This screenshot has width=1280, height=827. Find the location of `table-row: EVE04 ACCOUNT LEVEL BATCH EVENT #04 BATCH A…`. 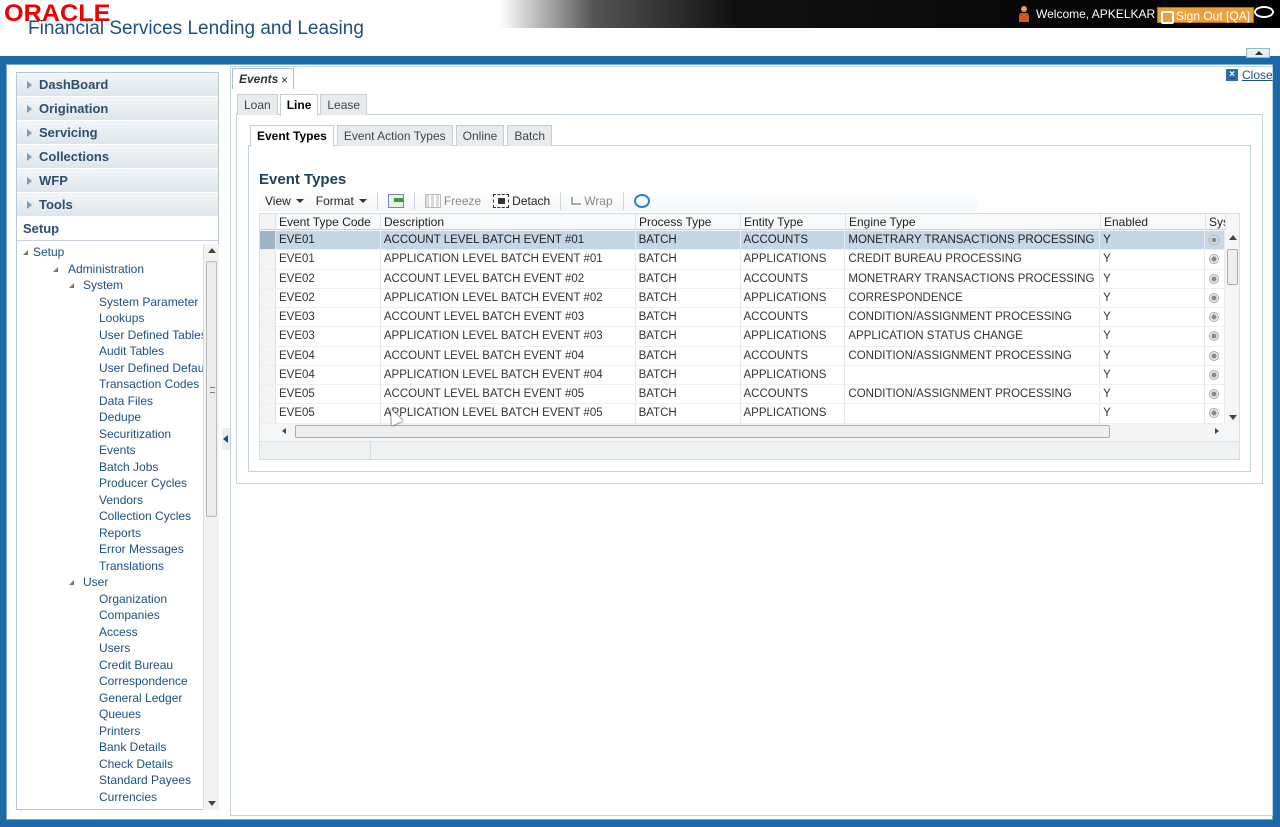

table-row: EVE04 ACCOUNT LEVEL BATCH EVENT #04 BATCH A… is located at coordinates (742, 356).